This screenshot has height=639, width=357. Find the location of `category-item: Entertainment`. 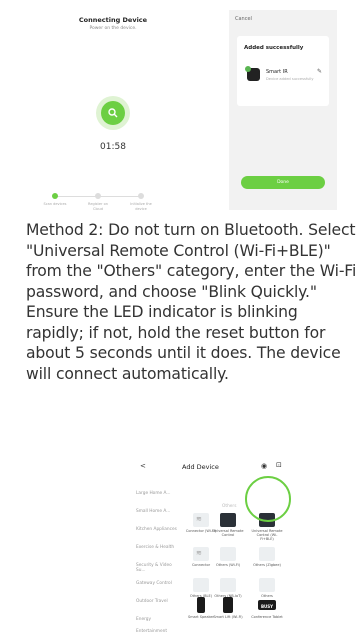

category-item: Entertainment is located at coordinates (157, 631).